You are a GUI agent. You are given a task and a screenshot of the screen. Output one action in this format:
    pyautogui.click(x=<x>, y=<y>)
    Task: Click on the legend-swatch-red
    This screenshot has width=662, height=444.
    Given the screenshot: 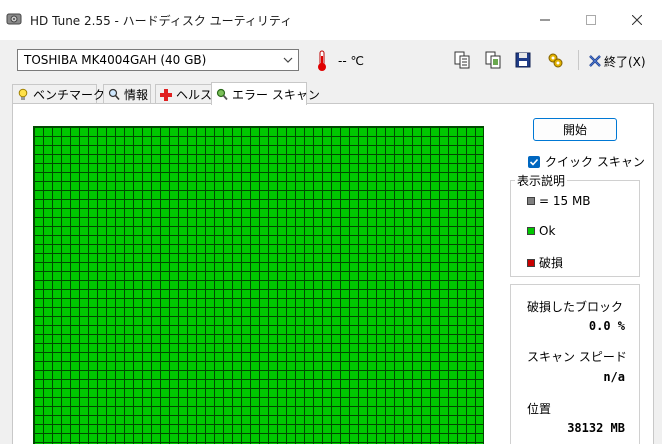 What is the action you would take?
    pyautogui.click(x=531, y=262)
    